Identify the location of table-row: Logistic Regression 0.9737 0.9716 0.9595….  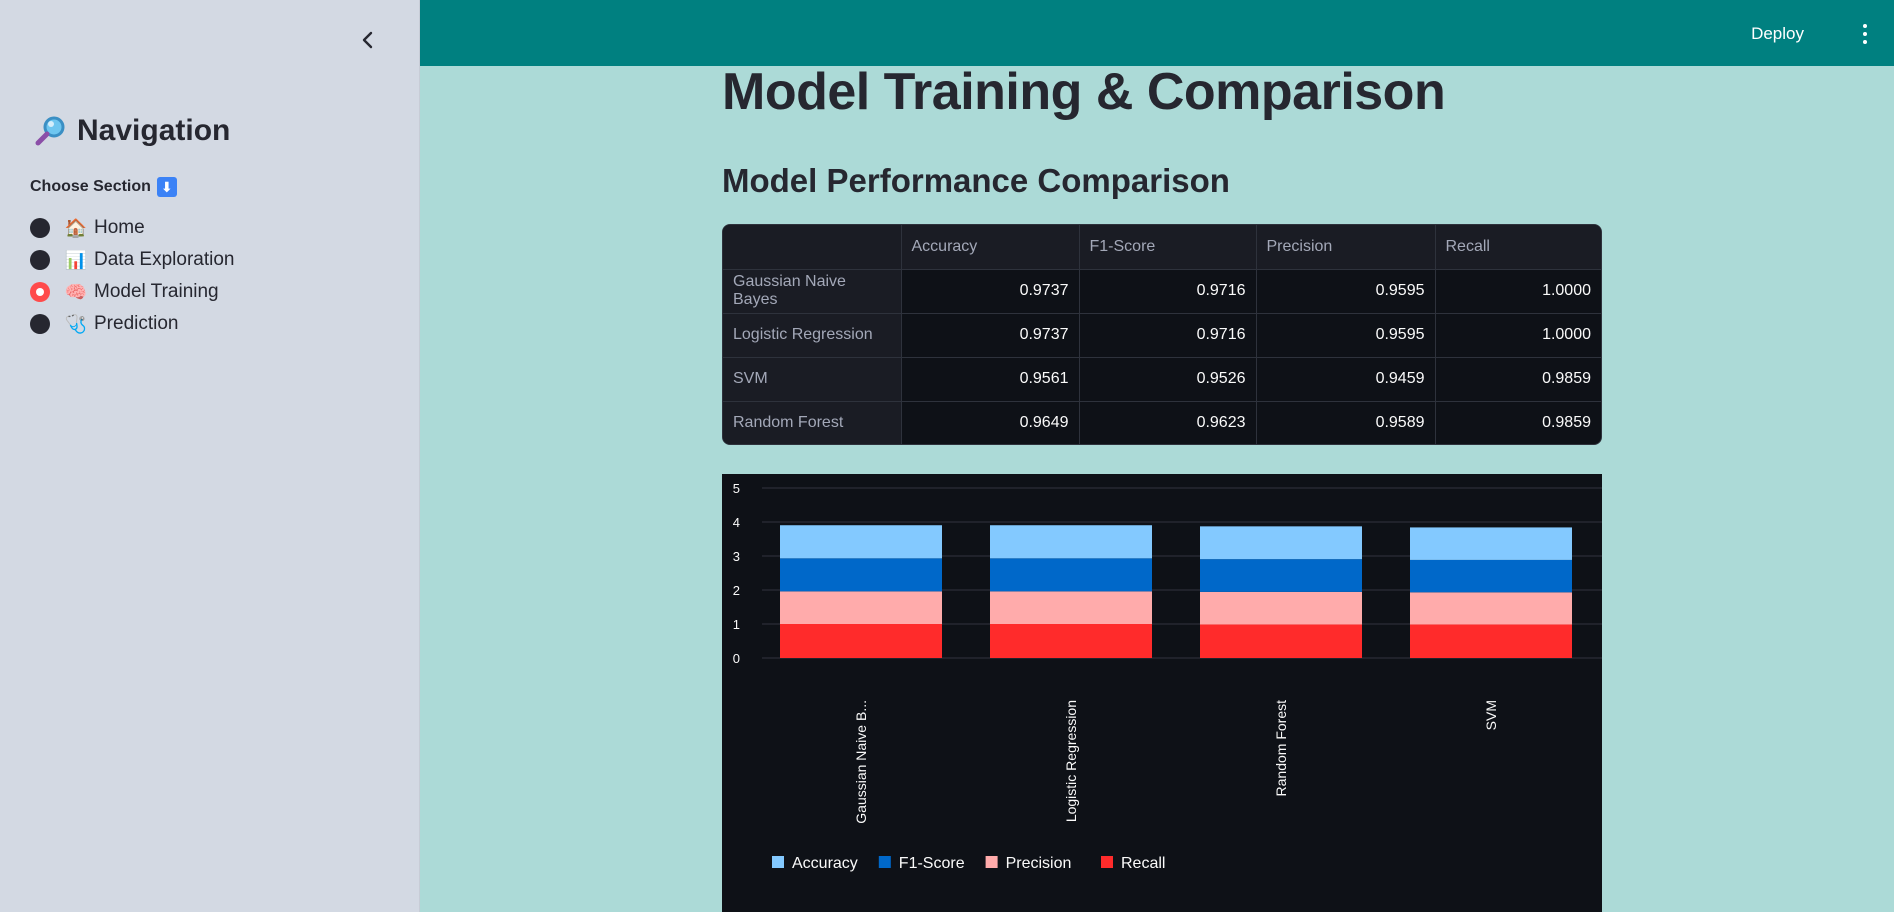
(1162, 335).